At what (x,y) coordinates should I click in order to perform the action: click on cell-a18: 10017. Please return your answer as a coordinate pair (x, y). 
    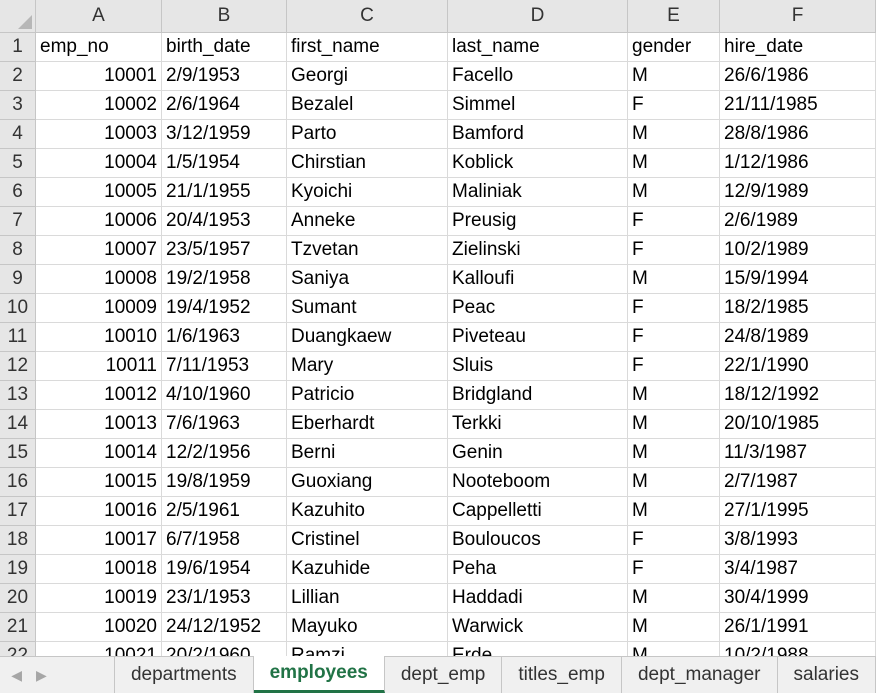
    Looking at the image, I should click on (99, 540).